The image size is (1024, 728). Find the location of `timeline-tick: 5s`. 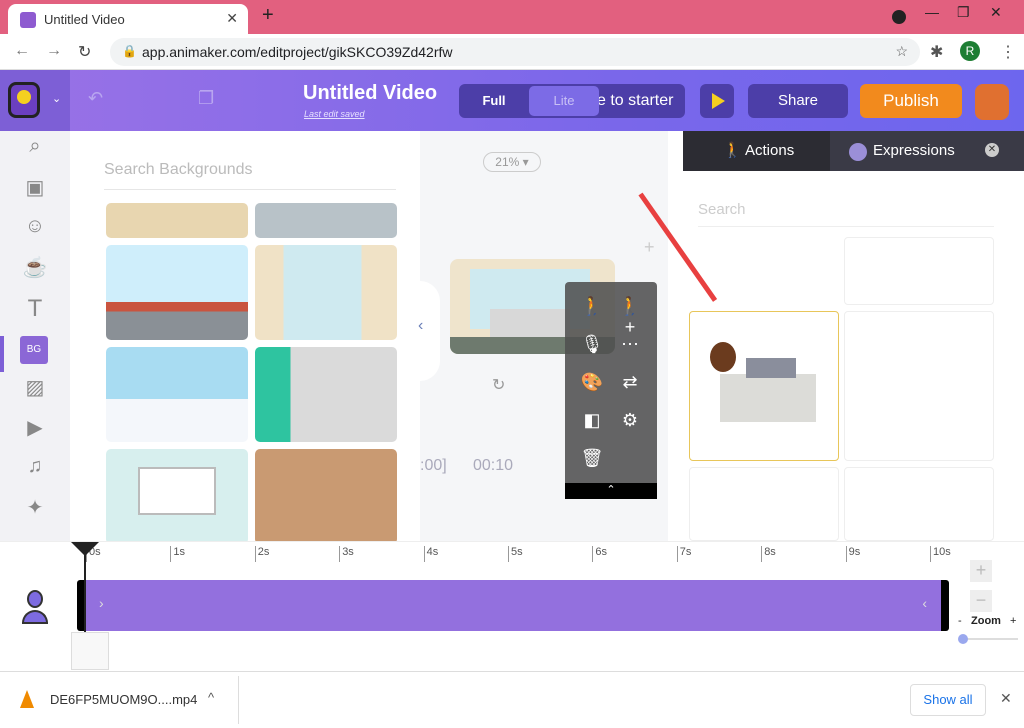

timeline-tick: 5s is located at coordinates (515, 554).